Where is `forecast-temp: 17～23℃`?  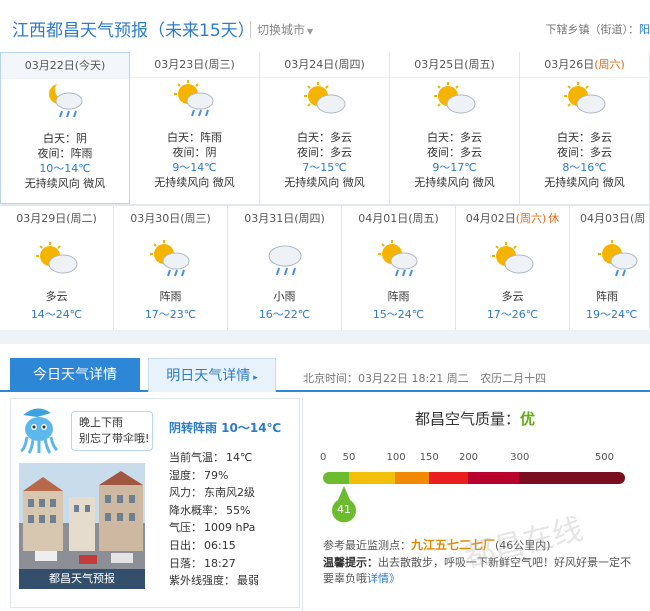 forecast-temp: 17～23℃ is located at coordinates (170, 314).